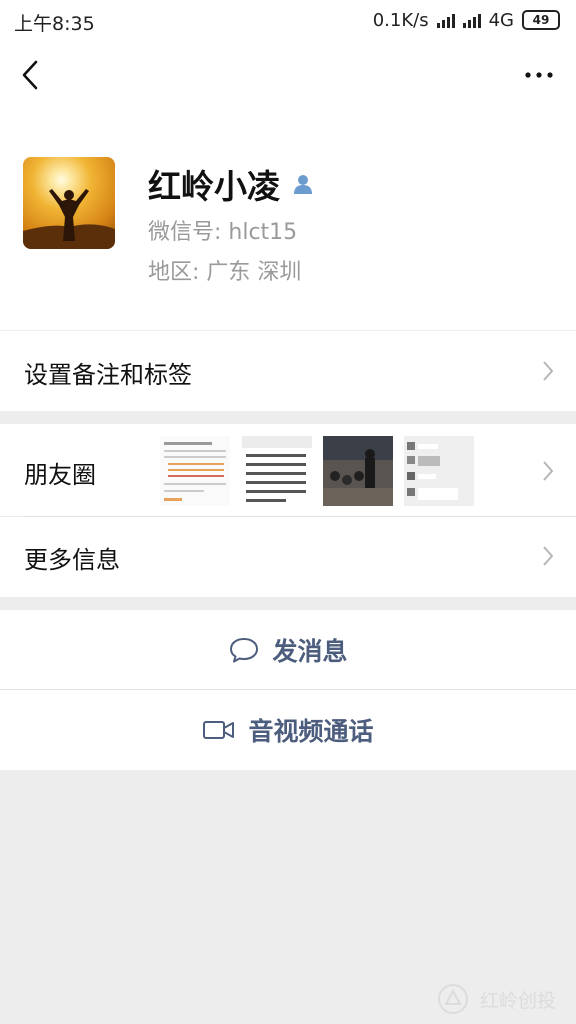 The width and height of the screenshot is (576, 1024). What do you see at coordinates (244, 650) in the screenshot?
I see `chat-bubble-icon` at bounding box center [244, 650].